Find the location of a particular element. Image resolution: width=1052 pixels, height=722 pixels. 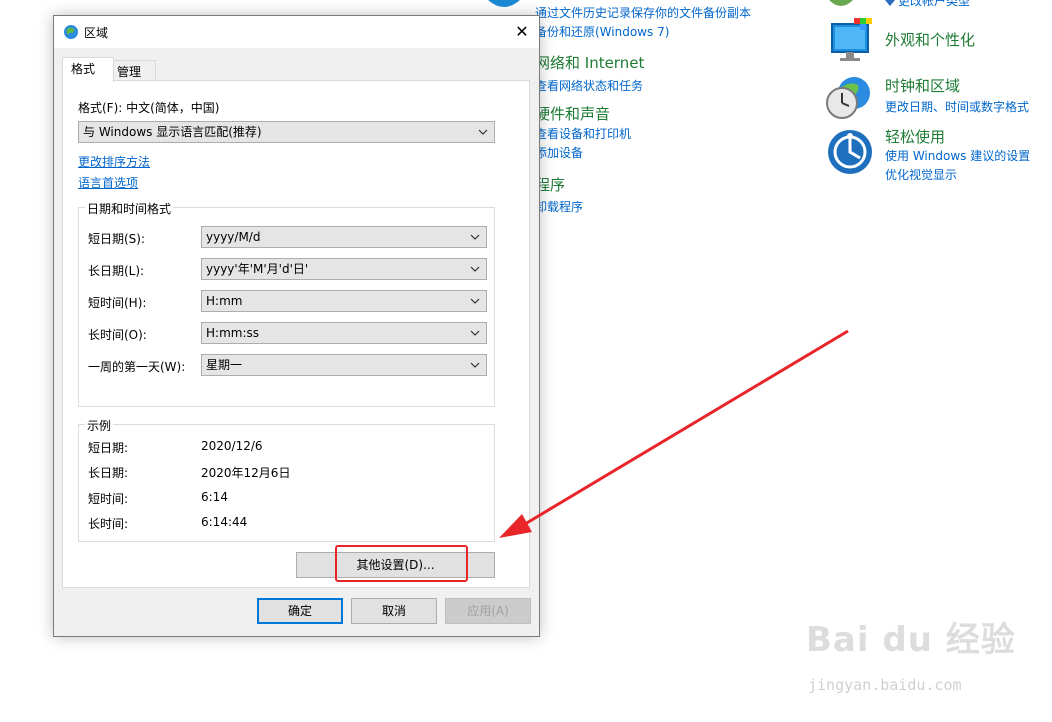

short-date-label: 短日期(S): is located at coordinates (117, 239).